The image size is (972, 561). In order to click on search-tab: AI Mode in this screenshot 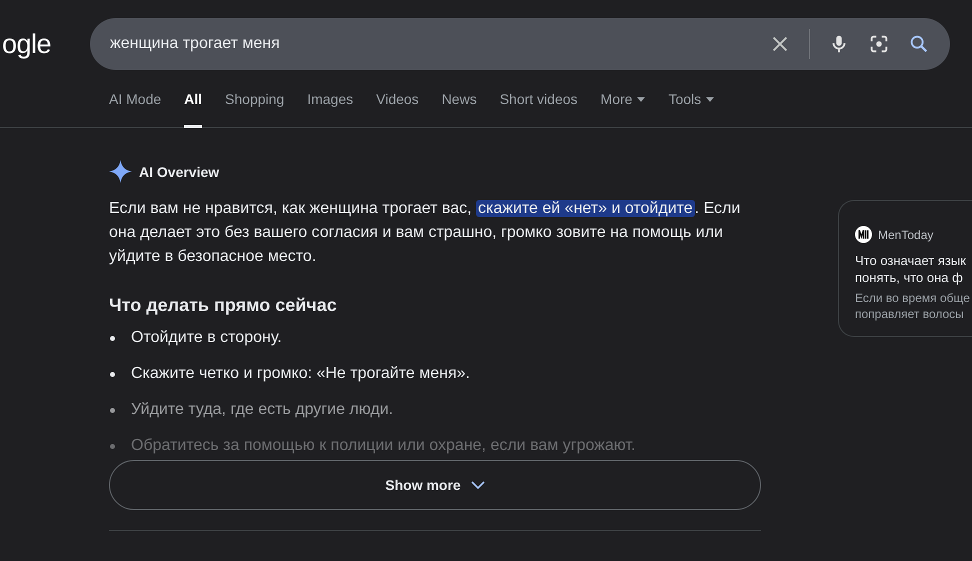, I will do `click(135, 108)`.